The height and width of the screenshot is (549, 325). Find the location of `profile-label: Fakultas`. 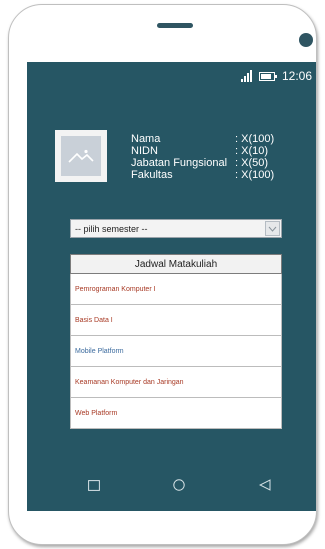

profile-label: Fakultas is located at coordinates (152, 175).